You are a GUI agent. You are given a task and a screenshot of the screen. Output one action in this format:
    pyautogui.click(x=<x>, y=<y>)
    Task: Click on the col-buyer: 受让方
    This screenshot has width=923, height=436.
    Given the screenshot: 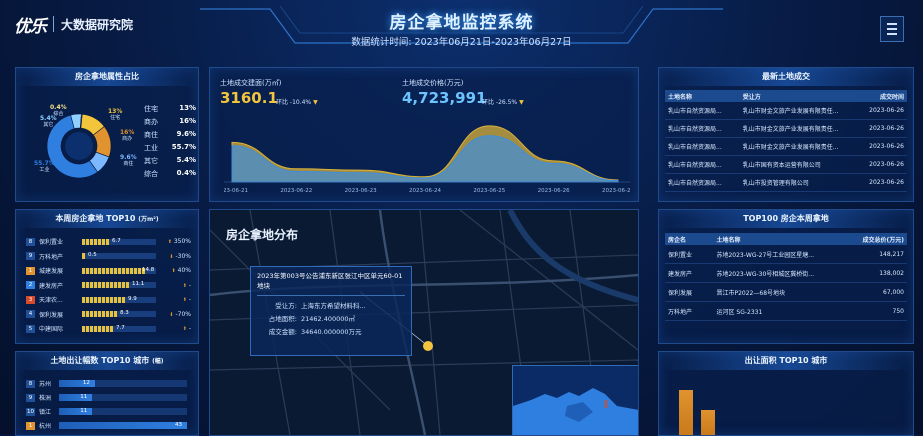 What is the action you would take?
    pyautogui.click(x=751, y=97)
    